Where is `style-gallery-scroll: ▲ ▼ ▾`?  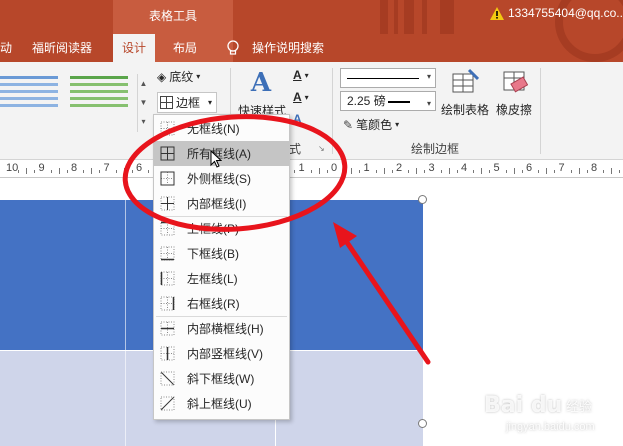 style-gallery-scroll: ▲ ▼ ▾ is located at coordinates (143, 103).